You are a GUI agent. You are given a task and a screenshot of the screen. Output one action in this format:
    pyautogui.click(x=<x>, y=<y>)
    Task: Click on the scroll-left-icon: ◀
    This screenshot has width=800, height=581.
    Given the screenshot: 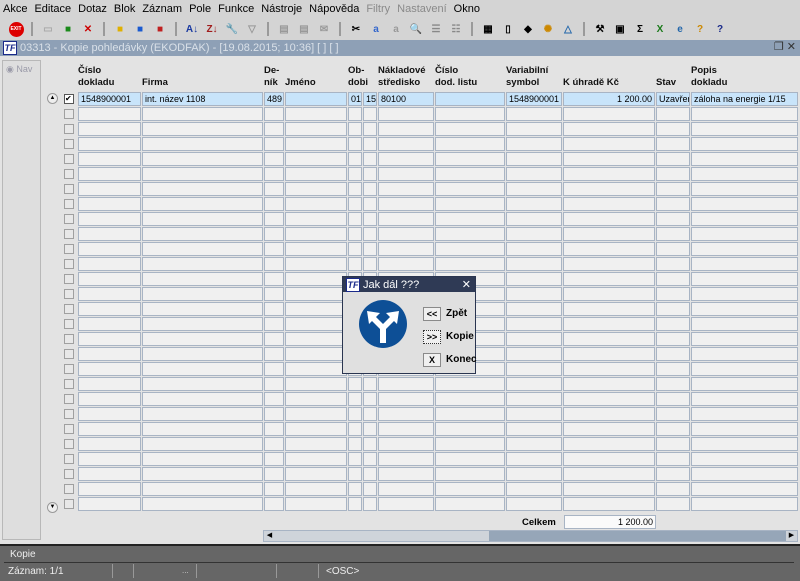 What is the action you would take?
    pyautogui.click(x=269, y=536)
    